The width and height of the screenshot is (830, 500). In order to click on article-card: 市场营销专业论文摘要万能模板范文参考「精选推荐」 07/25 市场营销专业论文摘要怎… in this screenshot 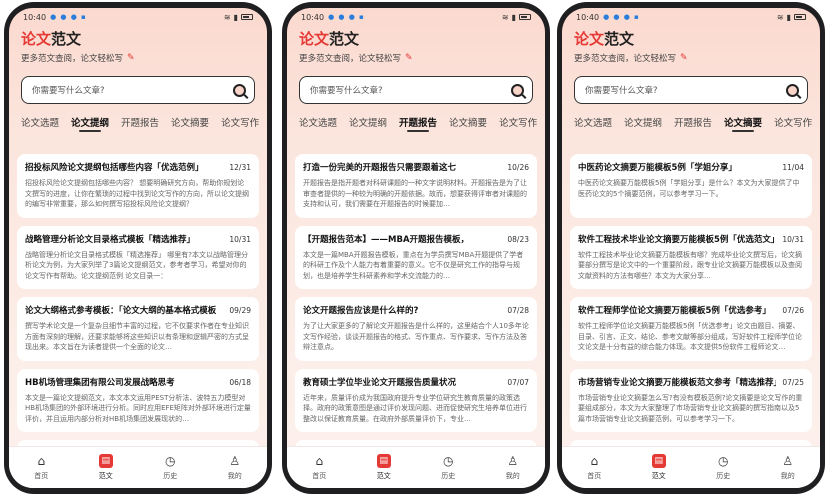, I will do `click(691, 400)`.